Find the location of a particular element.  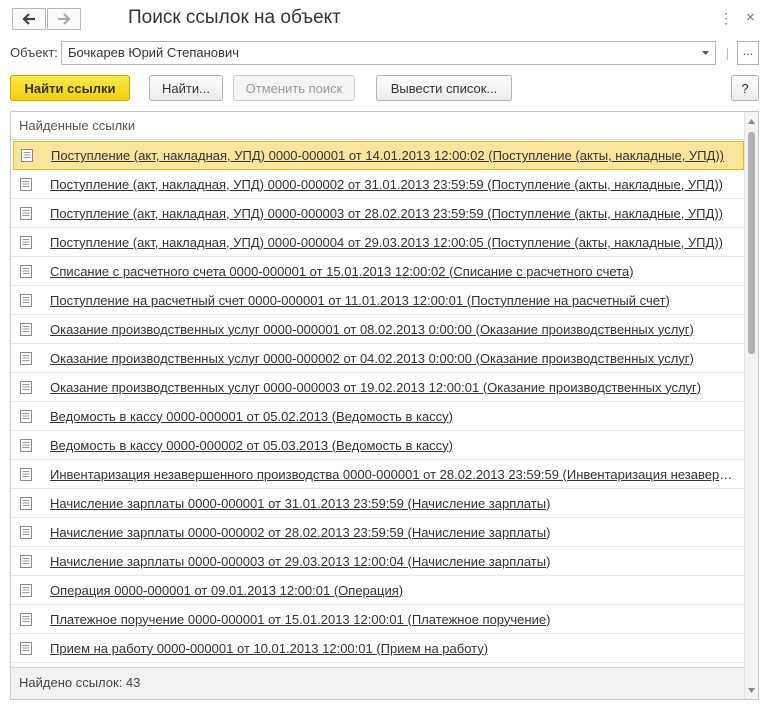

scroll-up-icon is located at coordinates (751, 121).